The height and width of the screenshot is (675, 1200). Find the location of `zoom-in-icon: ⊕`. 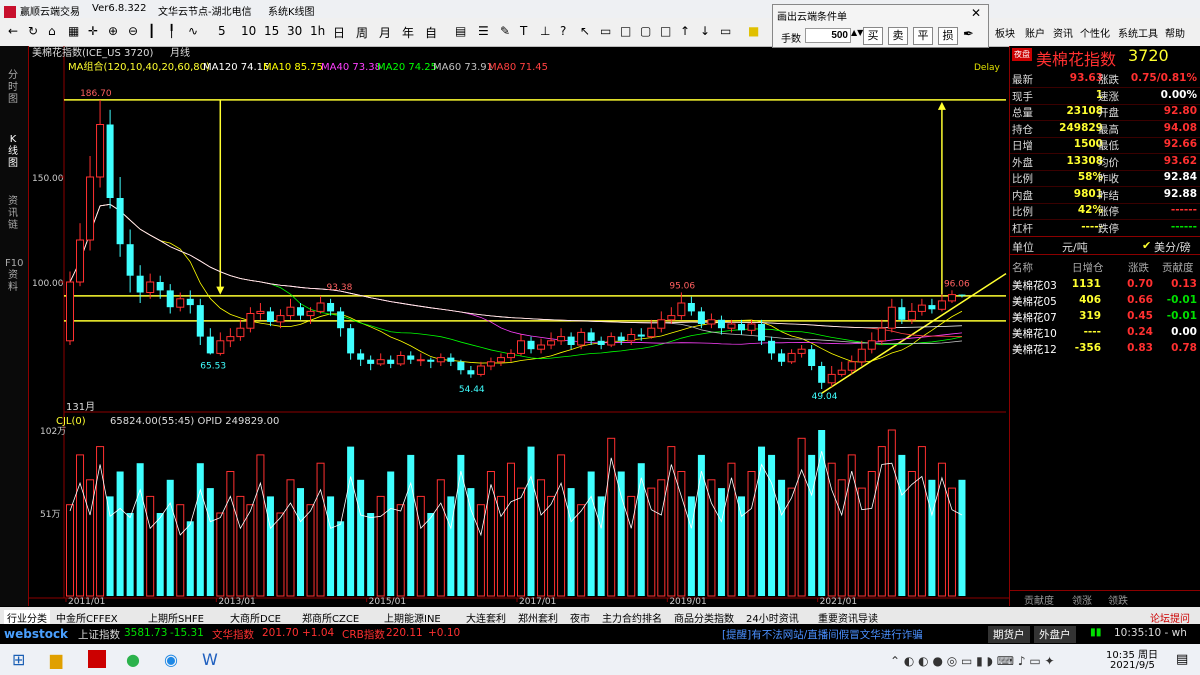

zoom-in-icon: ⊕ is located at coordinates (113, 31).